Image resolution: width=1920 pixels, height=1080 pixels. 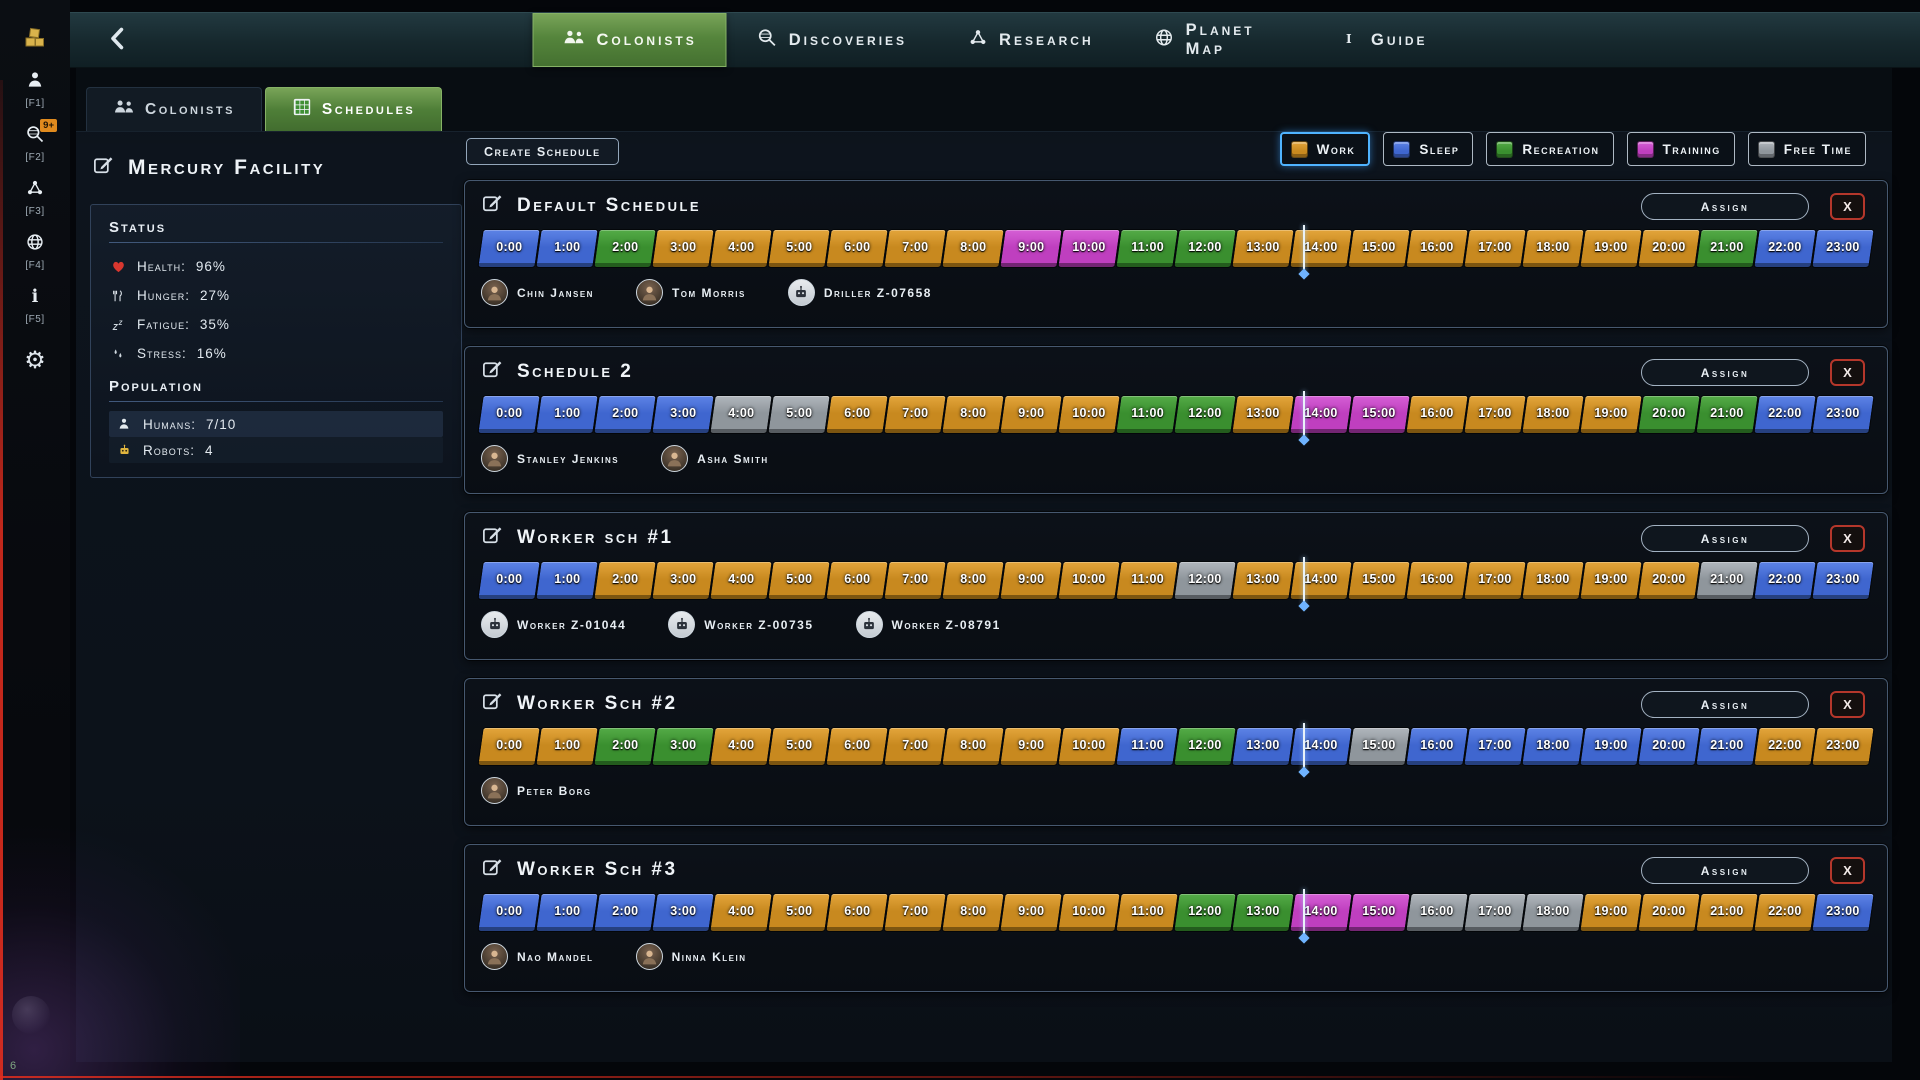 I want to click on hour-block-23:00-work: 23:00, so click(x=1843, y=746).